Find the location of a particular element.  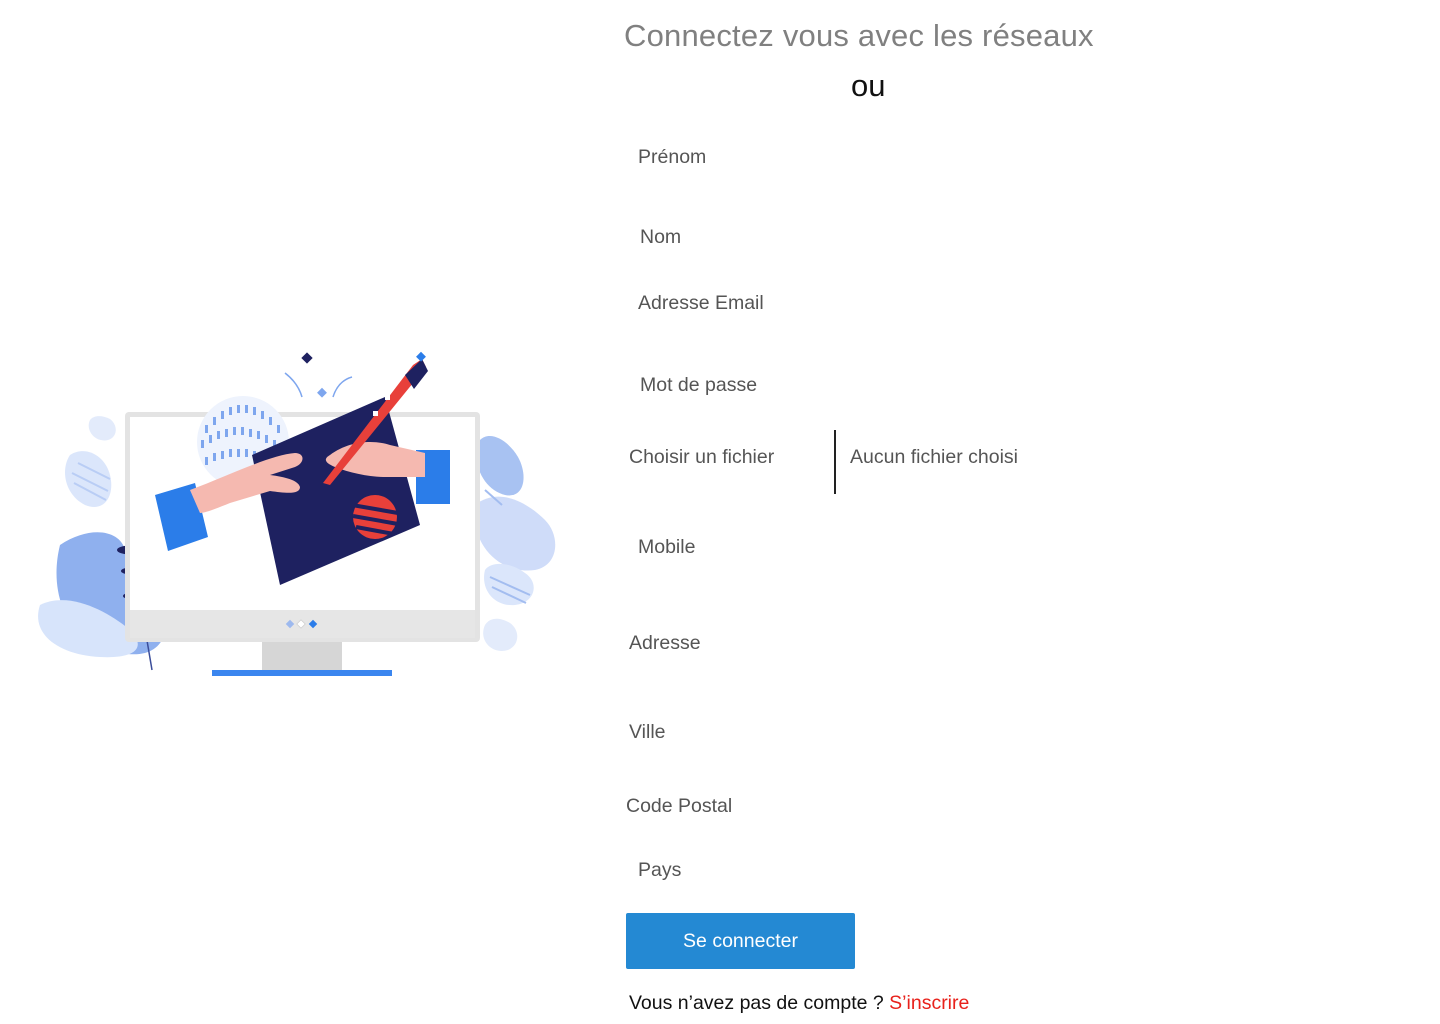

signup-prompt: Vous n’avez pas de compte ? S’inscrire is located at coordinates (799, 1003).